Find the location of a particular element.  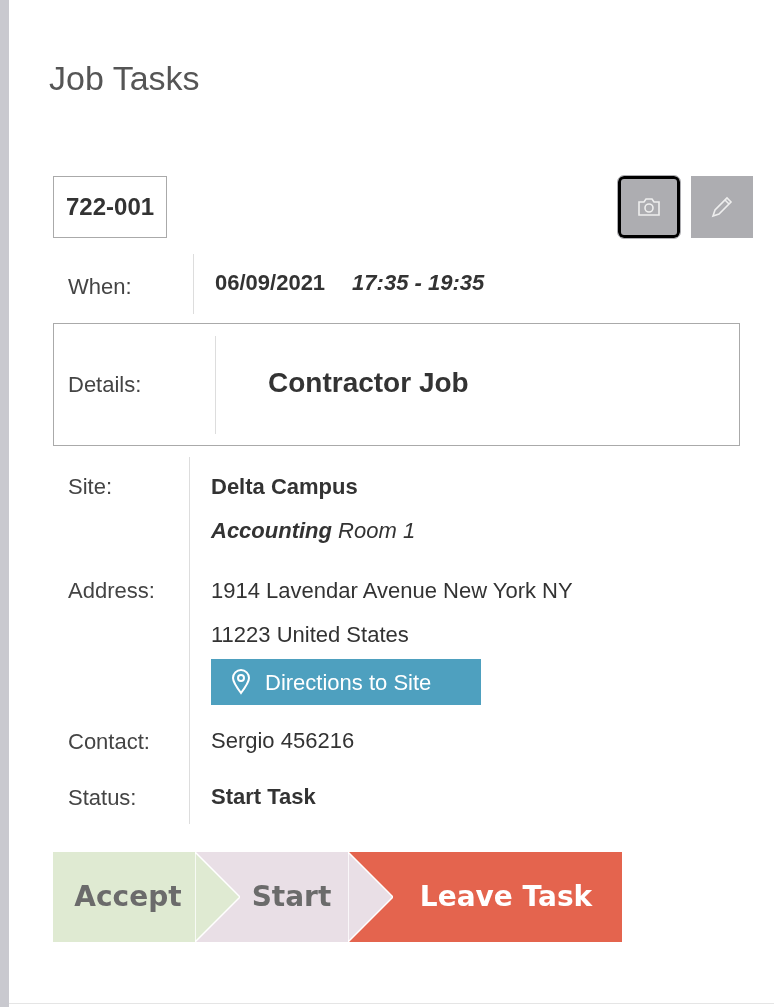

field-label: Site: is located at coordinates (91, 487).